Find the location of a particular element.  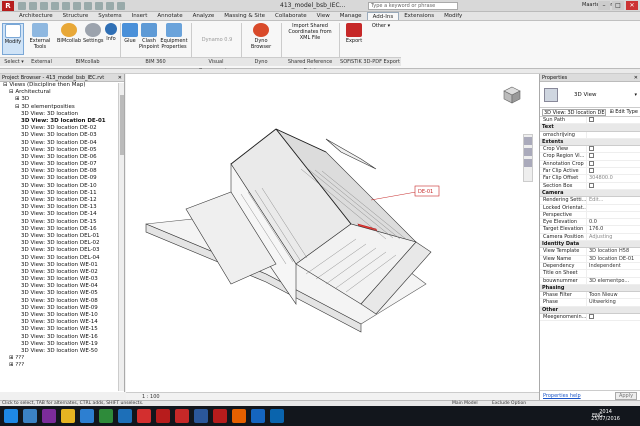

property-value: Independent is located at coordinates (613, 266).